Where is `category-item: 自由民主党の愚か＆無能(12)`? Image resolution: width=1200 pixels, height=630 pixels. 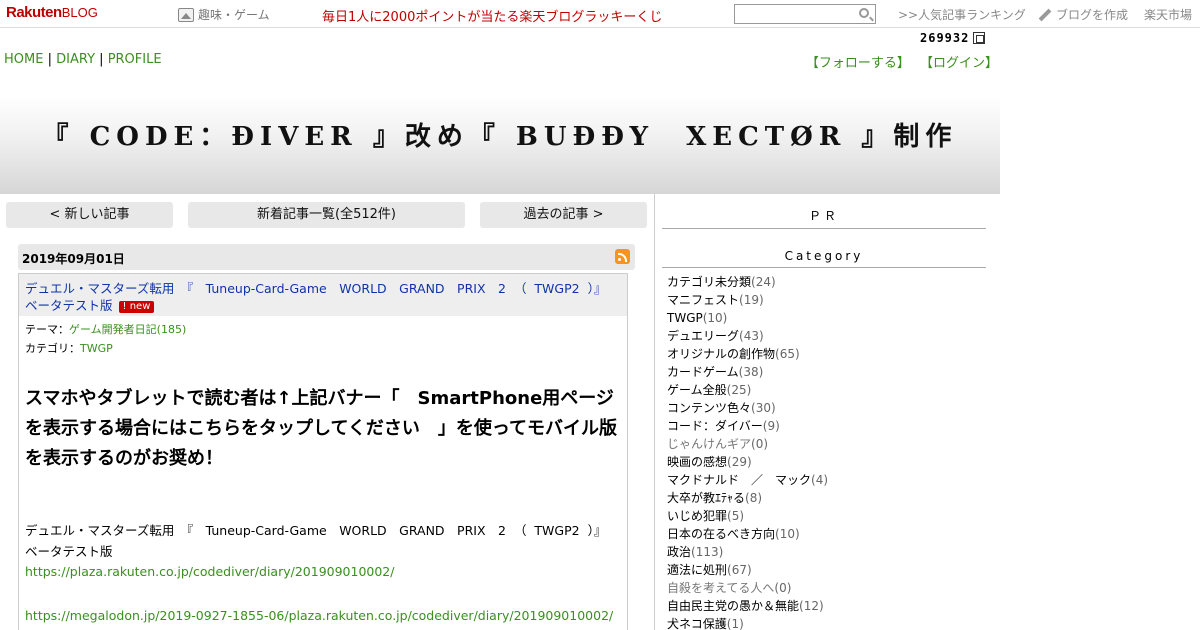
category-item: 自由民主党の愚か＆無能(12) is located at coordinates (747, 606).